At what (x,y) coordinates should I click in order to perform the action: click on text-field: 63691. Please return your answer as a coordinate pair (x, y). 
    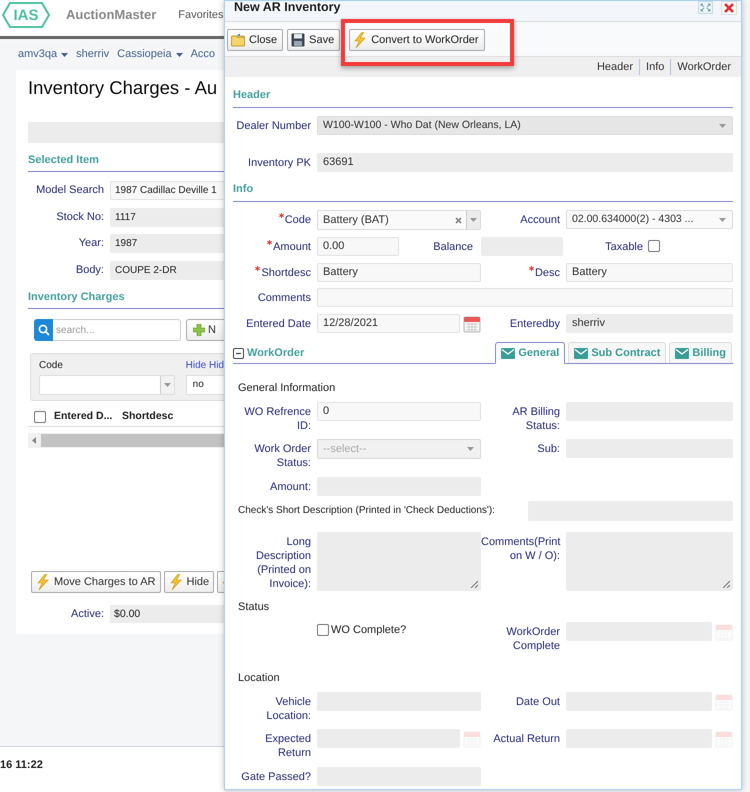
    Looking at the image, I should click on (525, 162).